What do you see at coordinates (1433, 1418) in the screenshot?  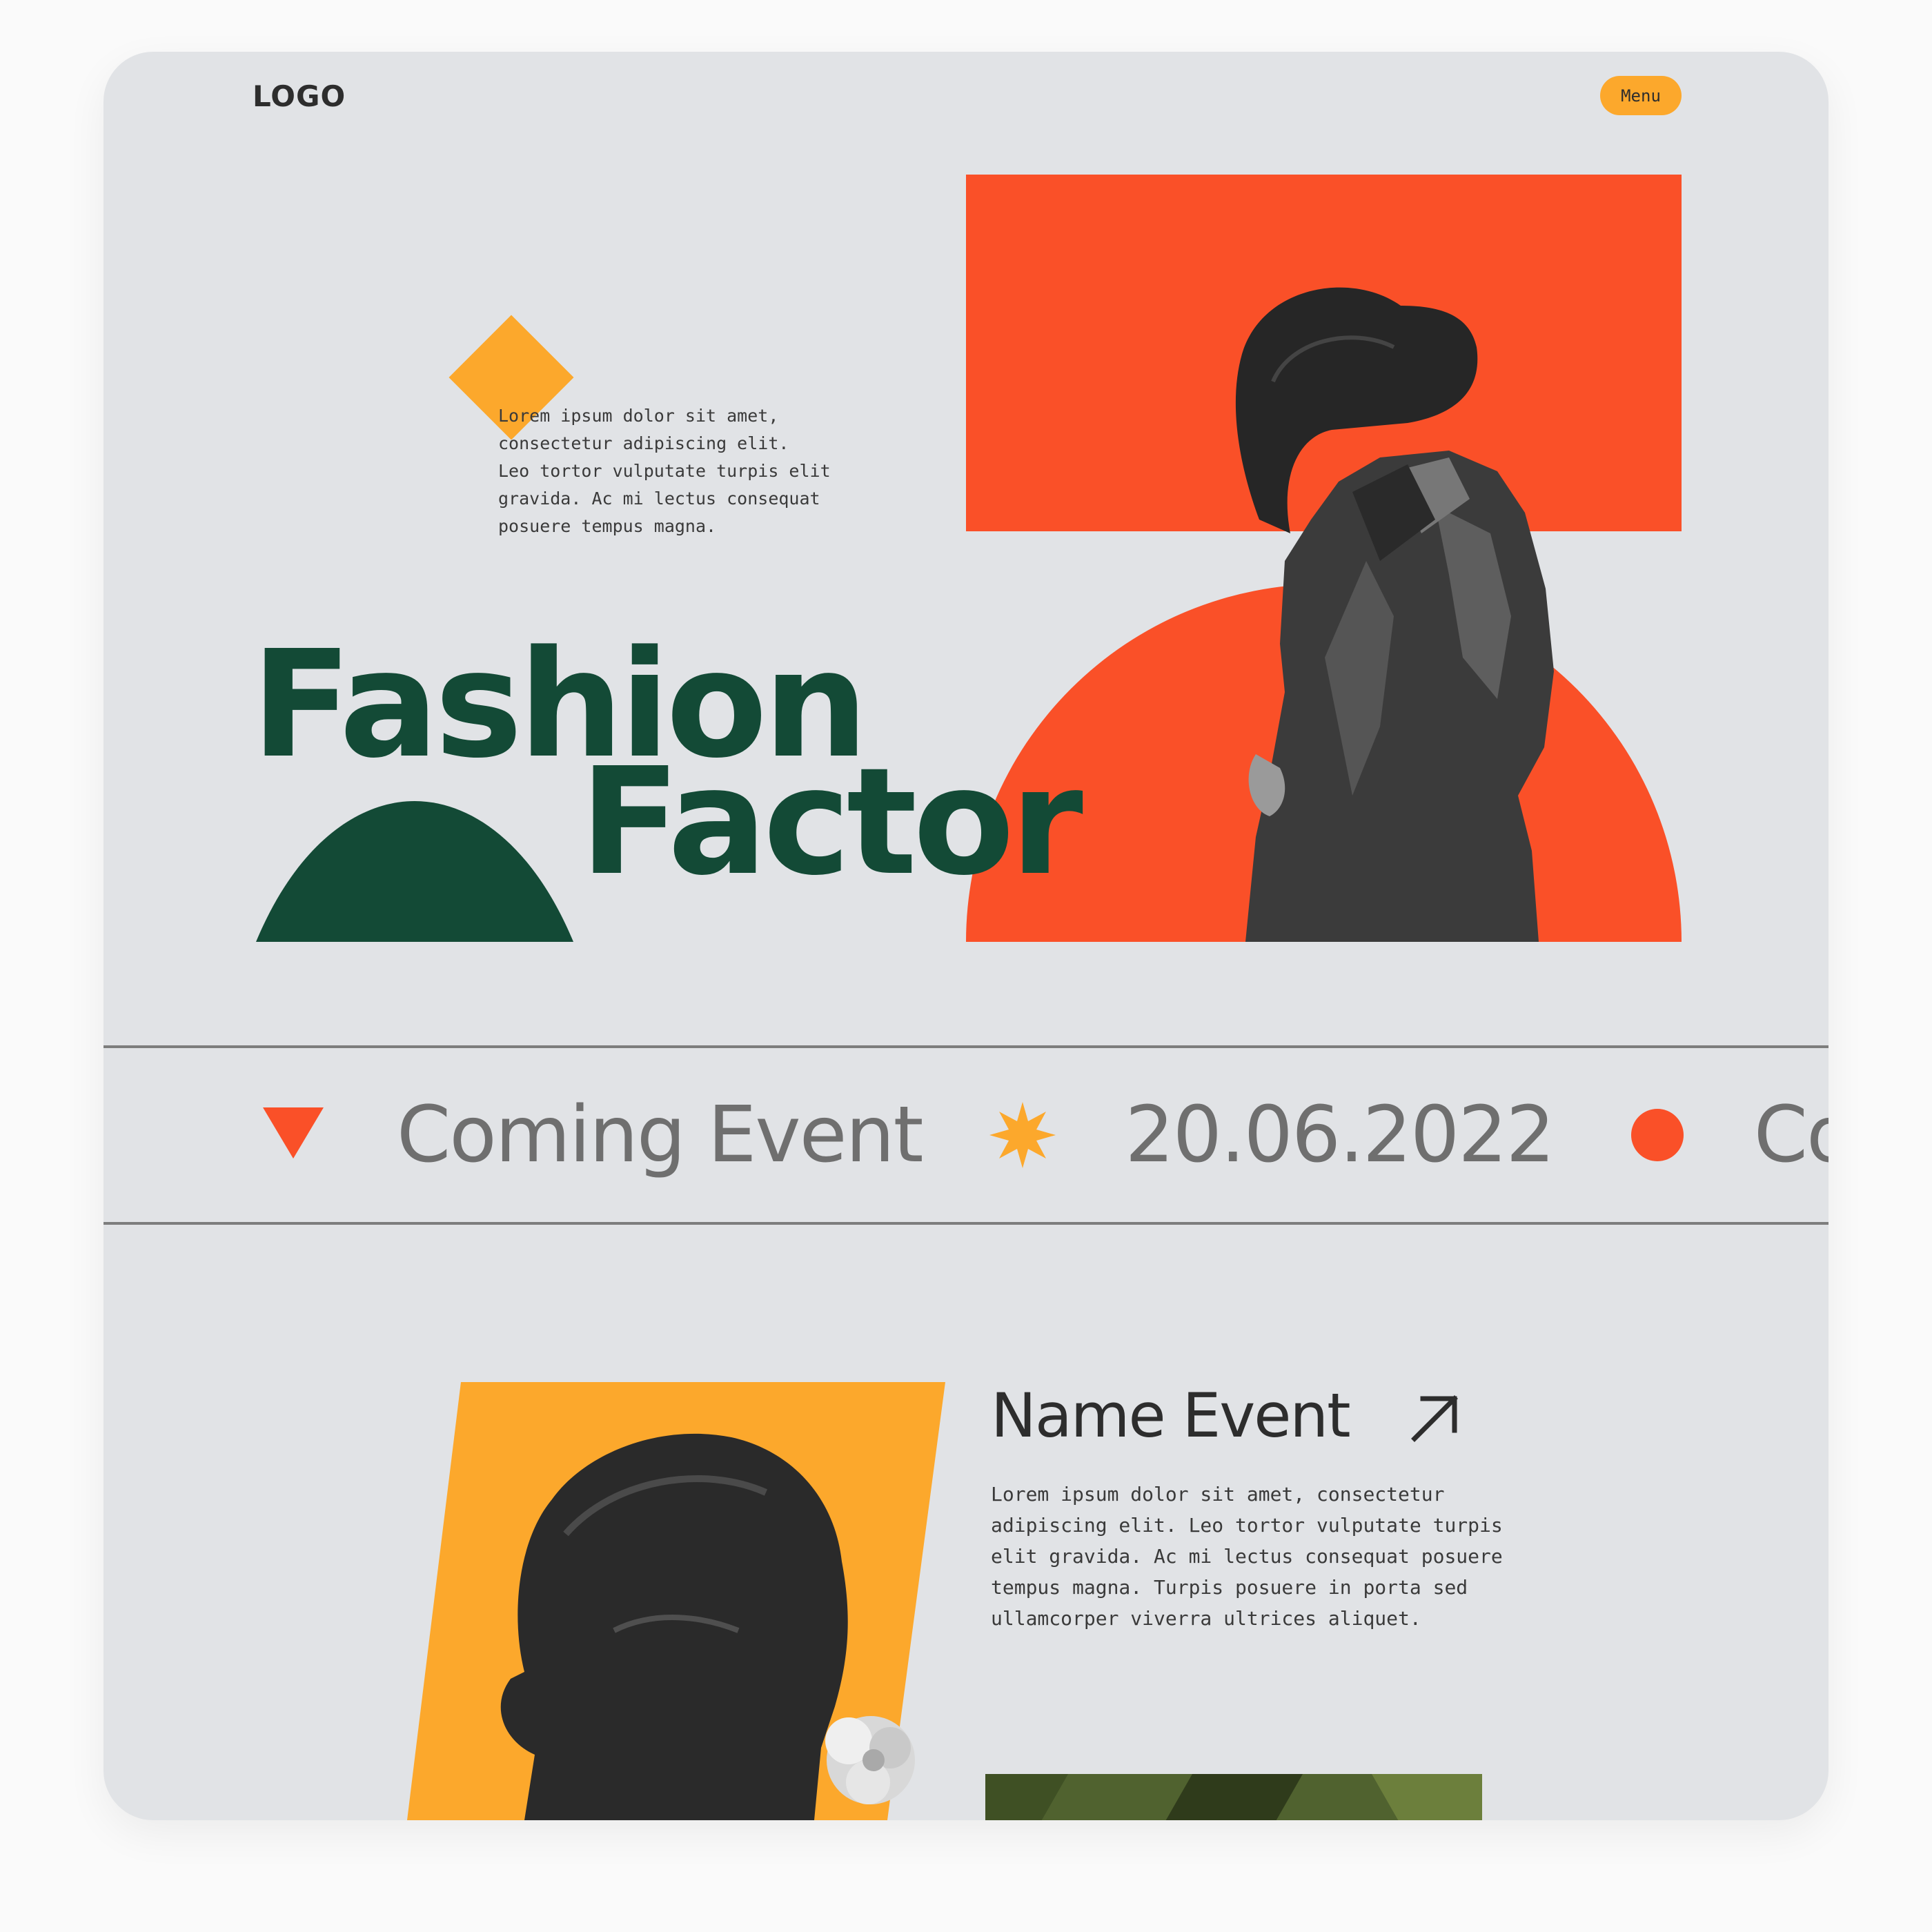 I see `arrow-up-right-icon` at bounding box center [1433, 1418].